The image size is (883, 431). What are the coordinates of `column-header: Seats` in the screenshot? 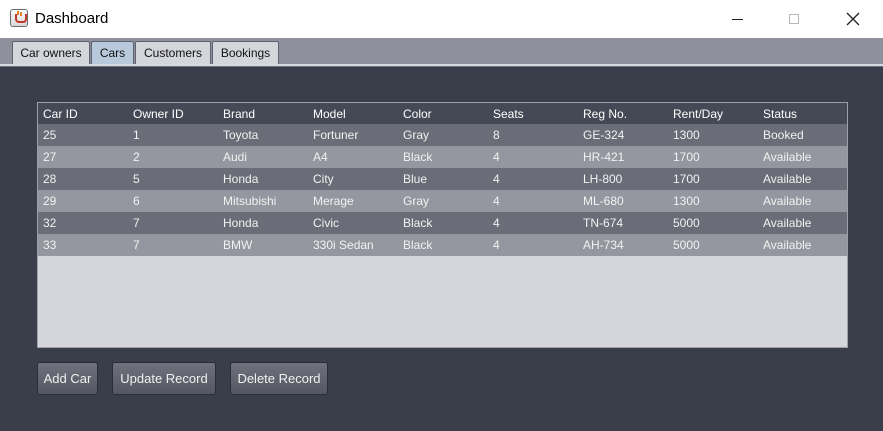 It's located at (533, 113).